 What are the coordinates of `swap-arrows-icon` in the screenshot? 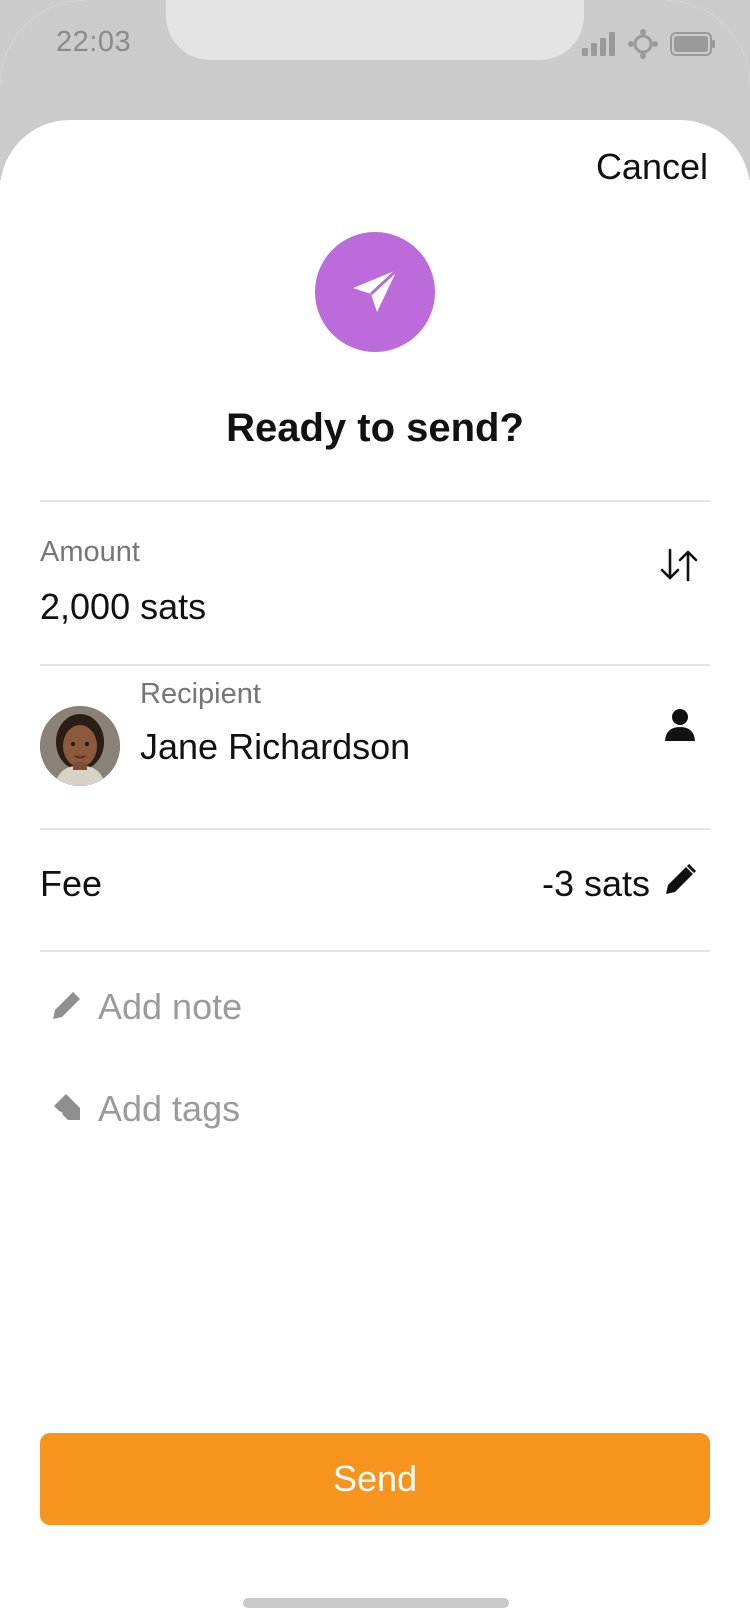 It's located at (679, 565).